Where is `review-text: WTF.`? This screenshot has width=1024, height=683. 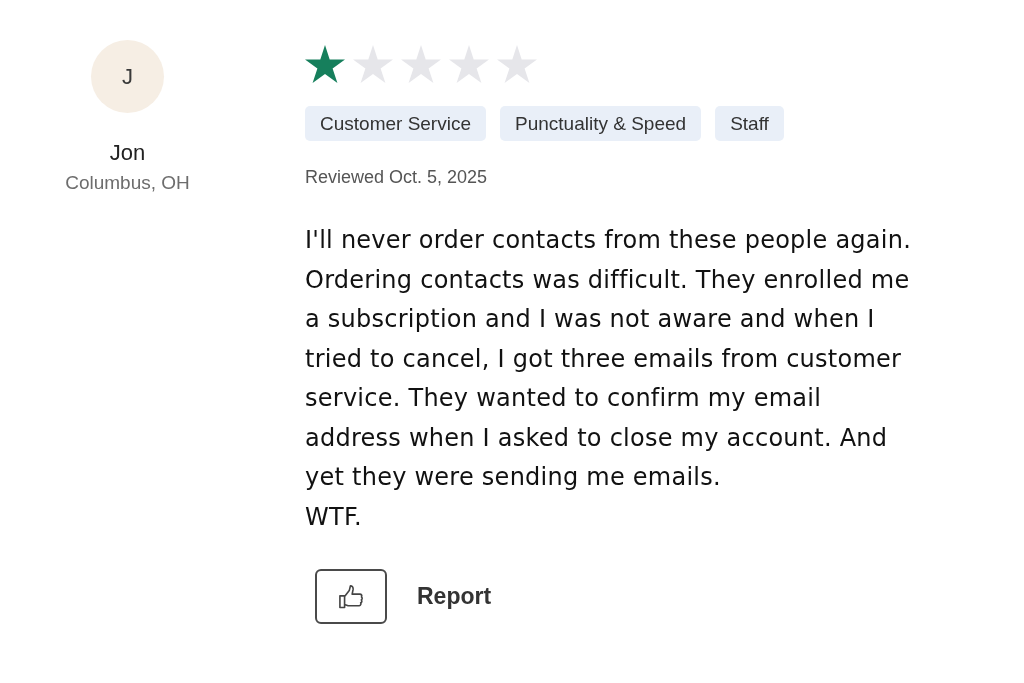
review-text: WTF. is located at coordinates (334, 517).